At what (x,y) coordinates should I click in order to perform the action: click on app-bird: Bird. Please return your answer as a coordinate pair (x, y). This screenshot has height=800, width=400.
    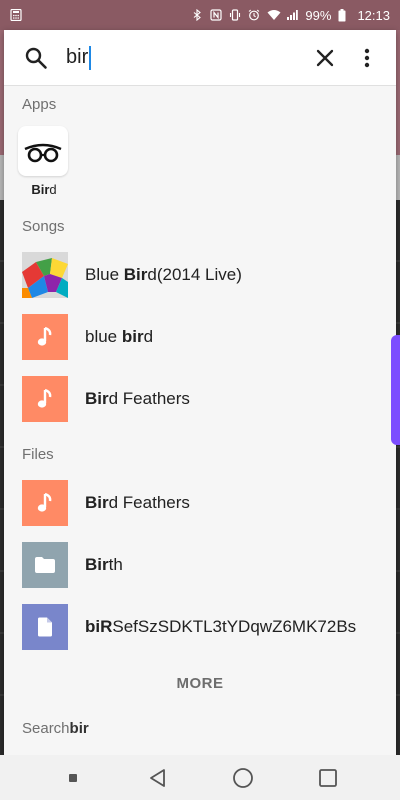
    Looking at the image, I should click on (44, 161).